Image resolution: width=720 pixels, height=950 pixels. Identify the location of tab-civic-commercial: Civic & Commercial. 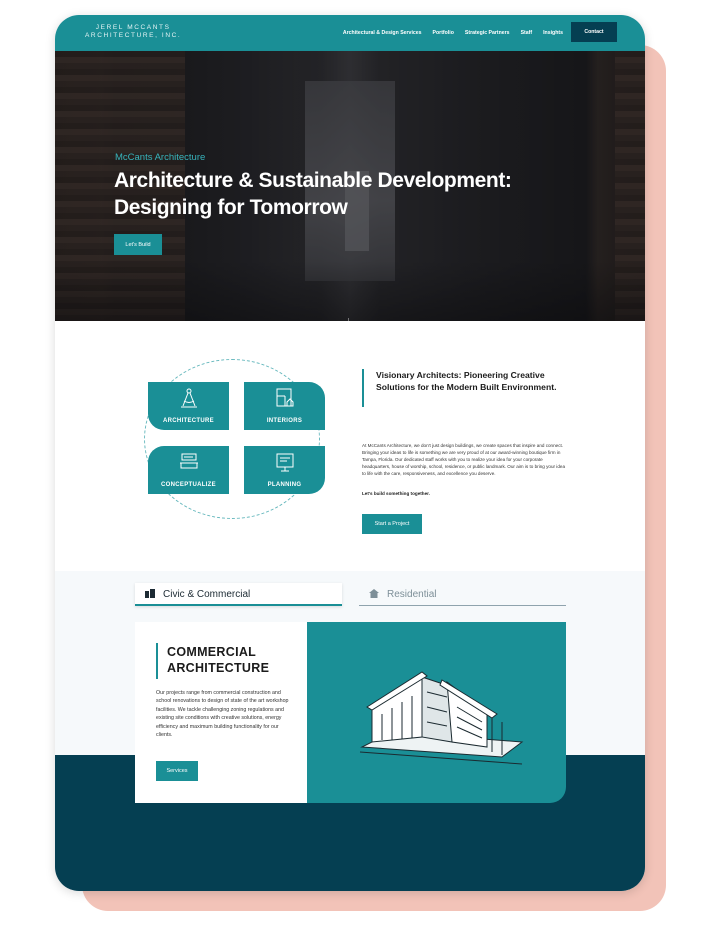
(238, 594).